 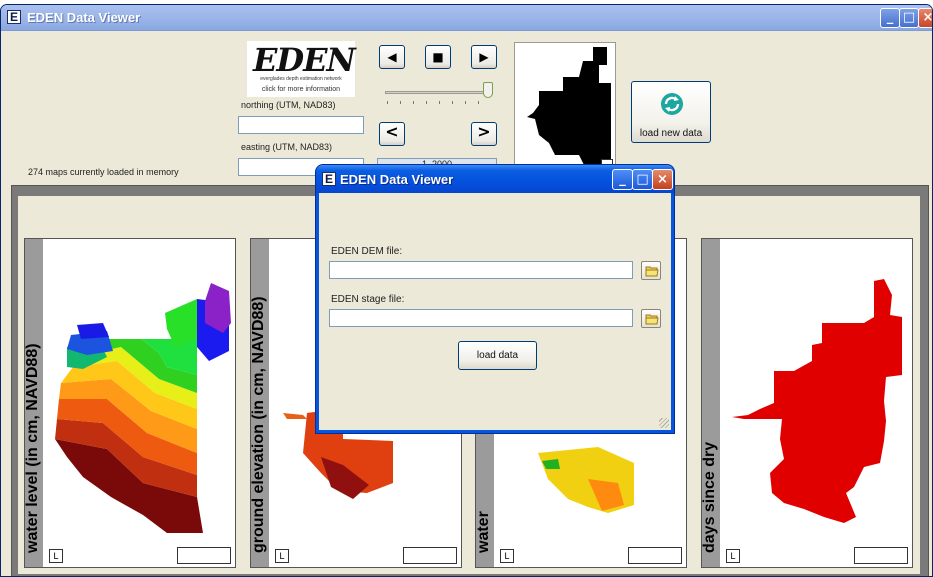 What do you see at coordinates (481, 318) in the screenshot?
I see `stage-file-input` at bounding box center [481, 318].